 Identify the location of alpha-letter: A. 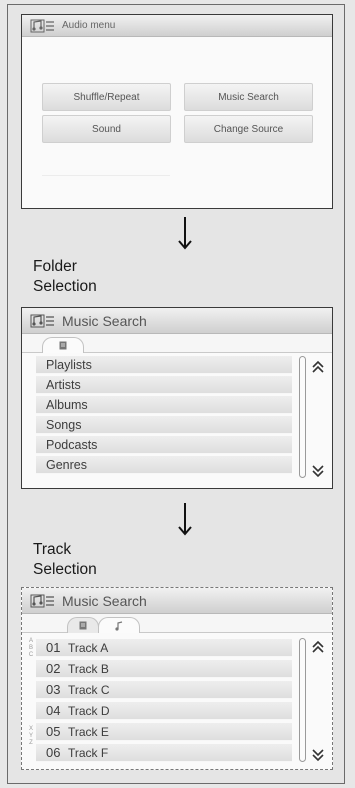
(30, 641).